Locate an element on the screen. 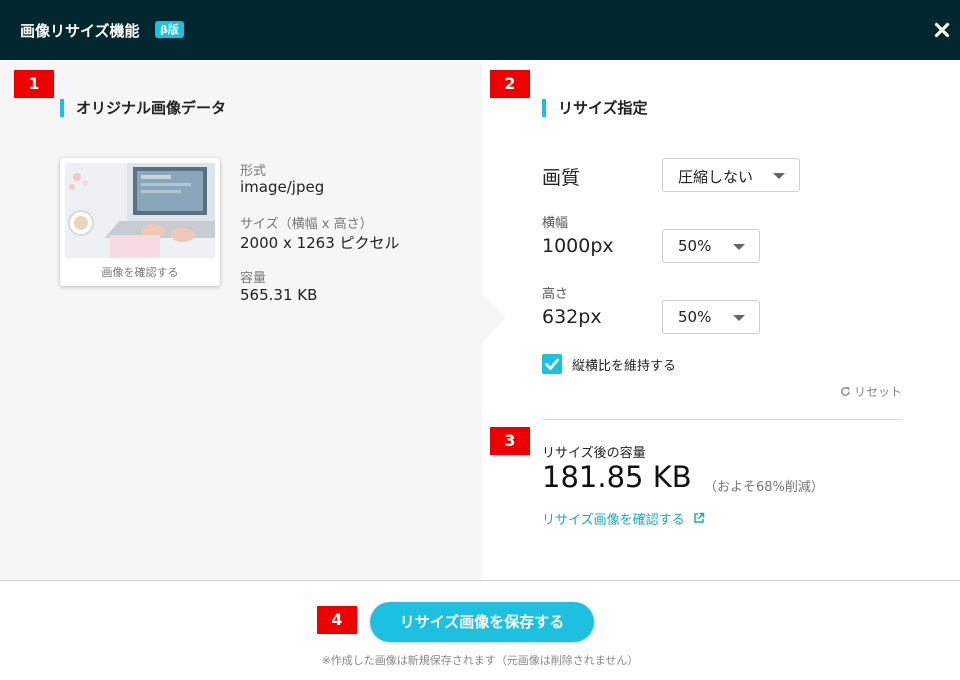 The height and width of the screenshot is (680, 960). close-button is located at coordinates (942, 30).